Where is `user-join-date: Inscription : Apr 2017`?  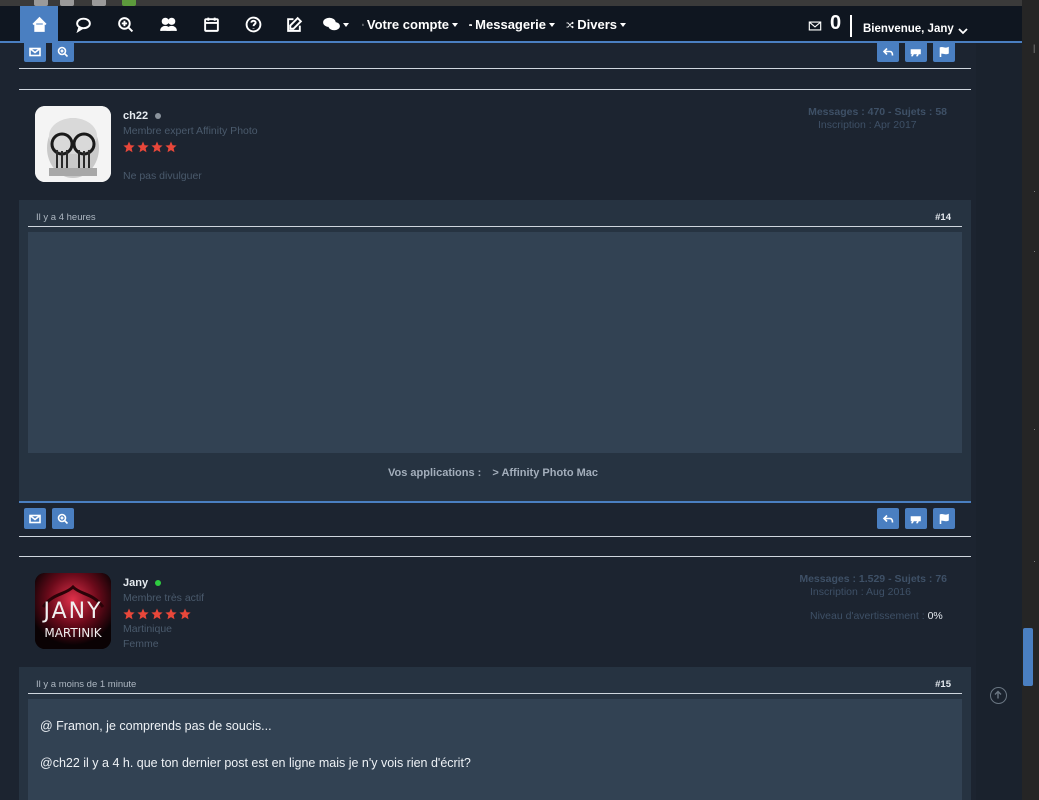
user-join-date: Inscription : Apr 2017 is located at coordinates (867, 125).